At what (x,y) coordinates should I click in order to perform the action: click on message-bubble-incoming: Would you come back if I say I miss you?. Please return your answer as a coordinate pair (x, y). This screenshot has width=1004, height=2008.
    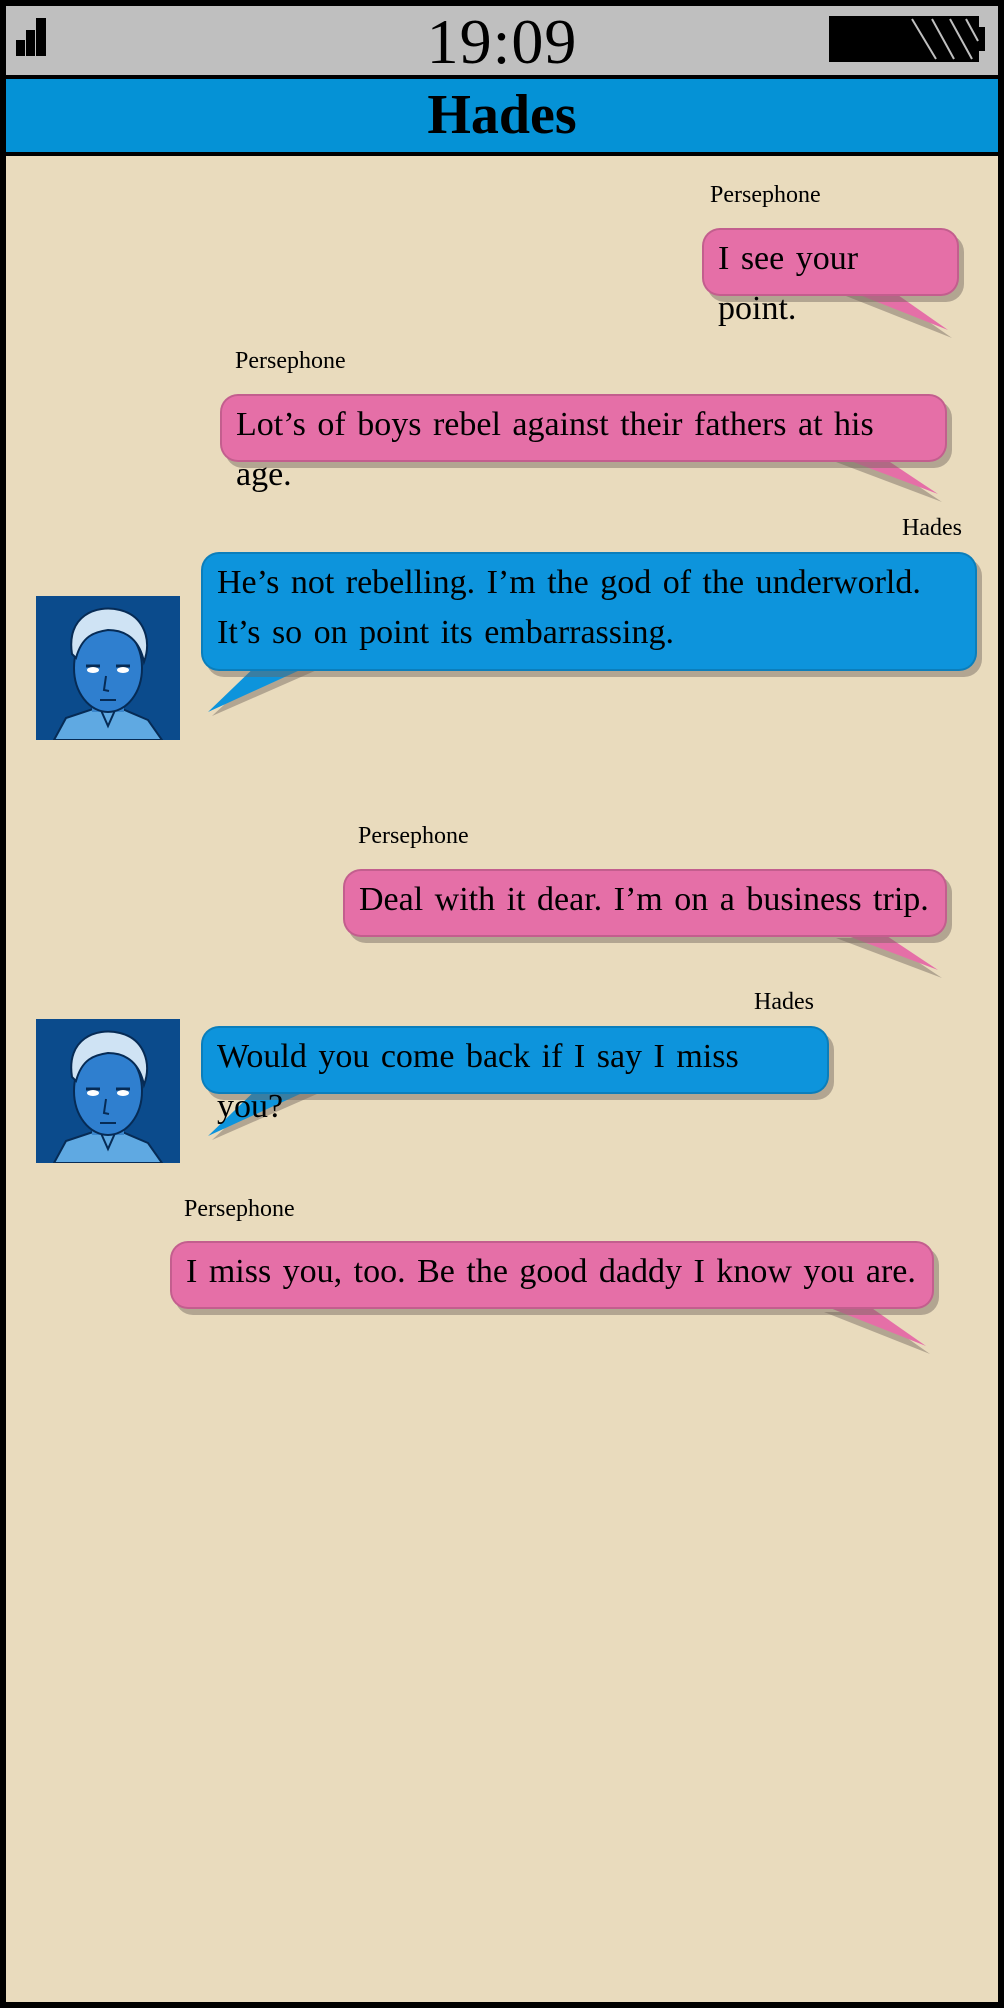
    Looking at the image, I should click on (515, 1075).